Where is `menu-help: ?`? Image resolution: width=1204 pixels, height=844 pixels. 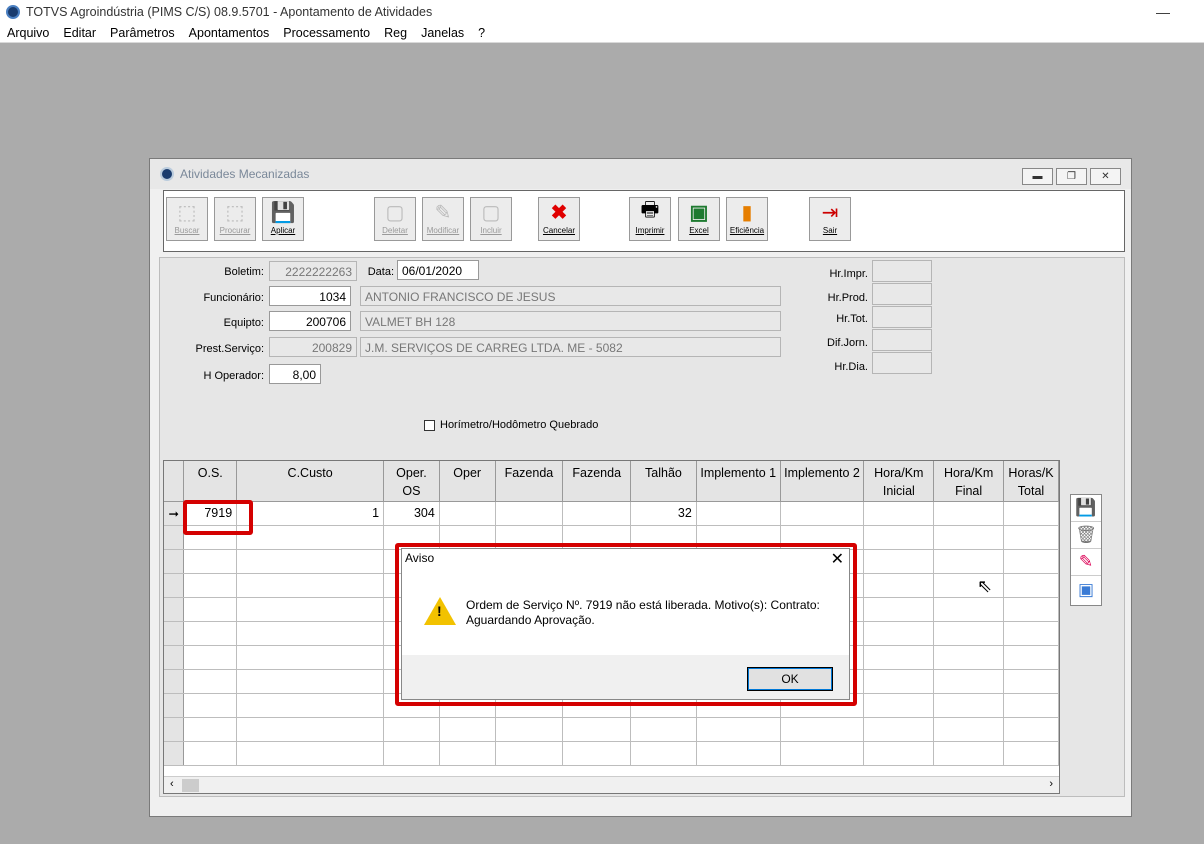 menu-help: ? is located at coordinates (481, 33).